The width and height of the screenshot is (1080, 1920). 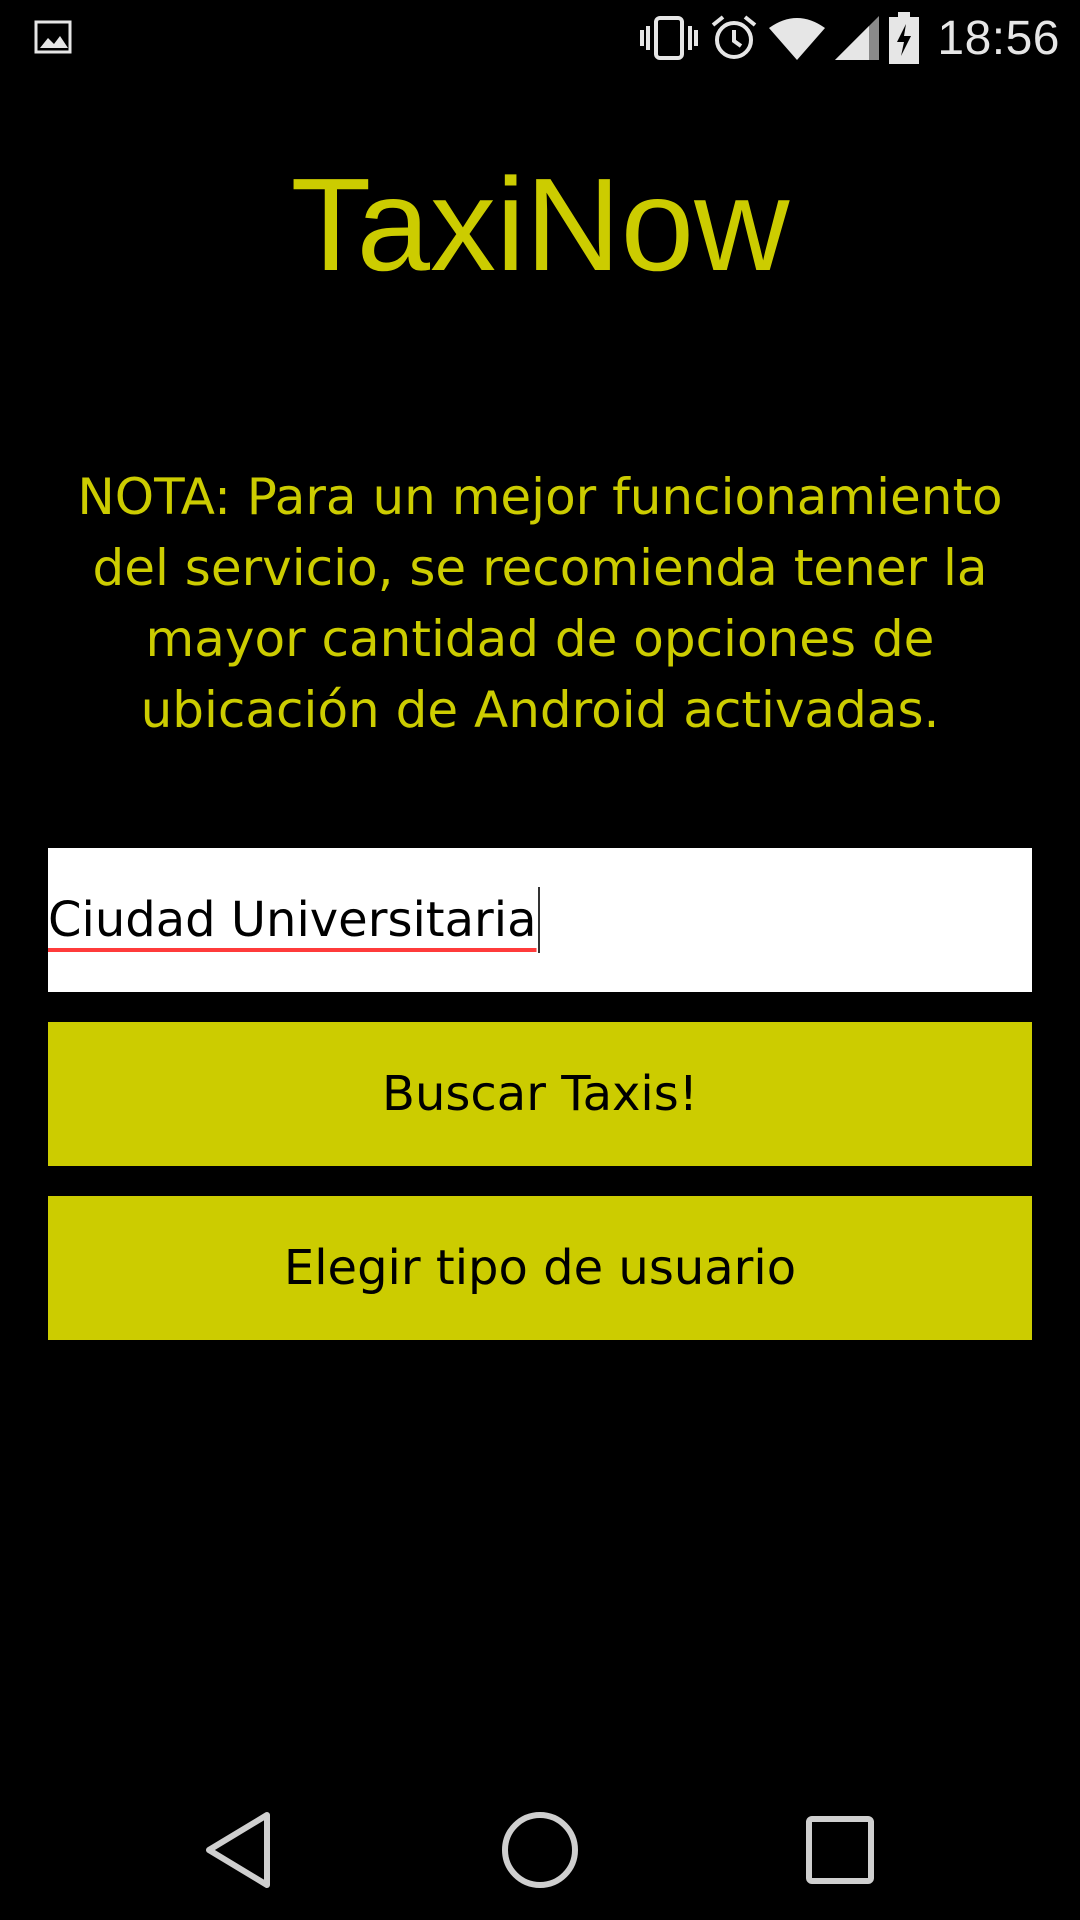 I want to click on navigation-bar, so click(x=540, y=1845).